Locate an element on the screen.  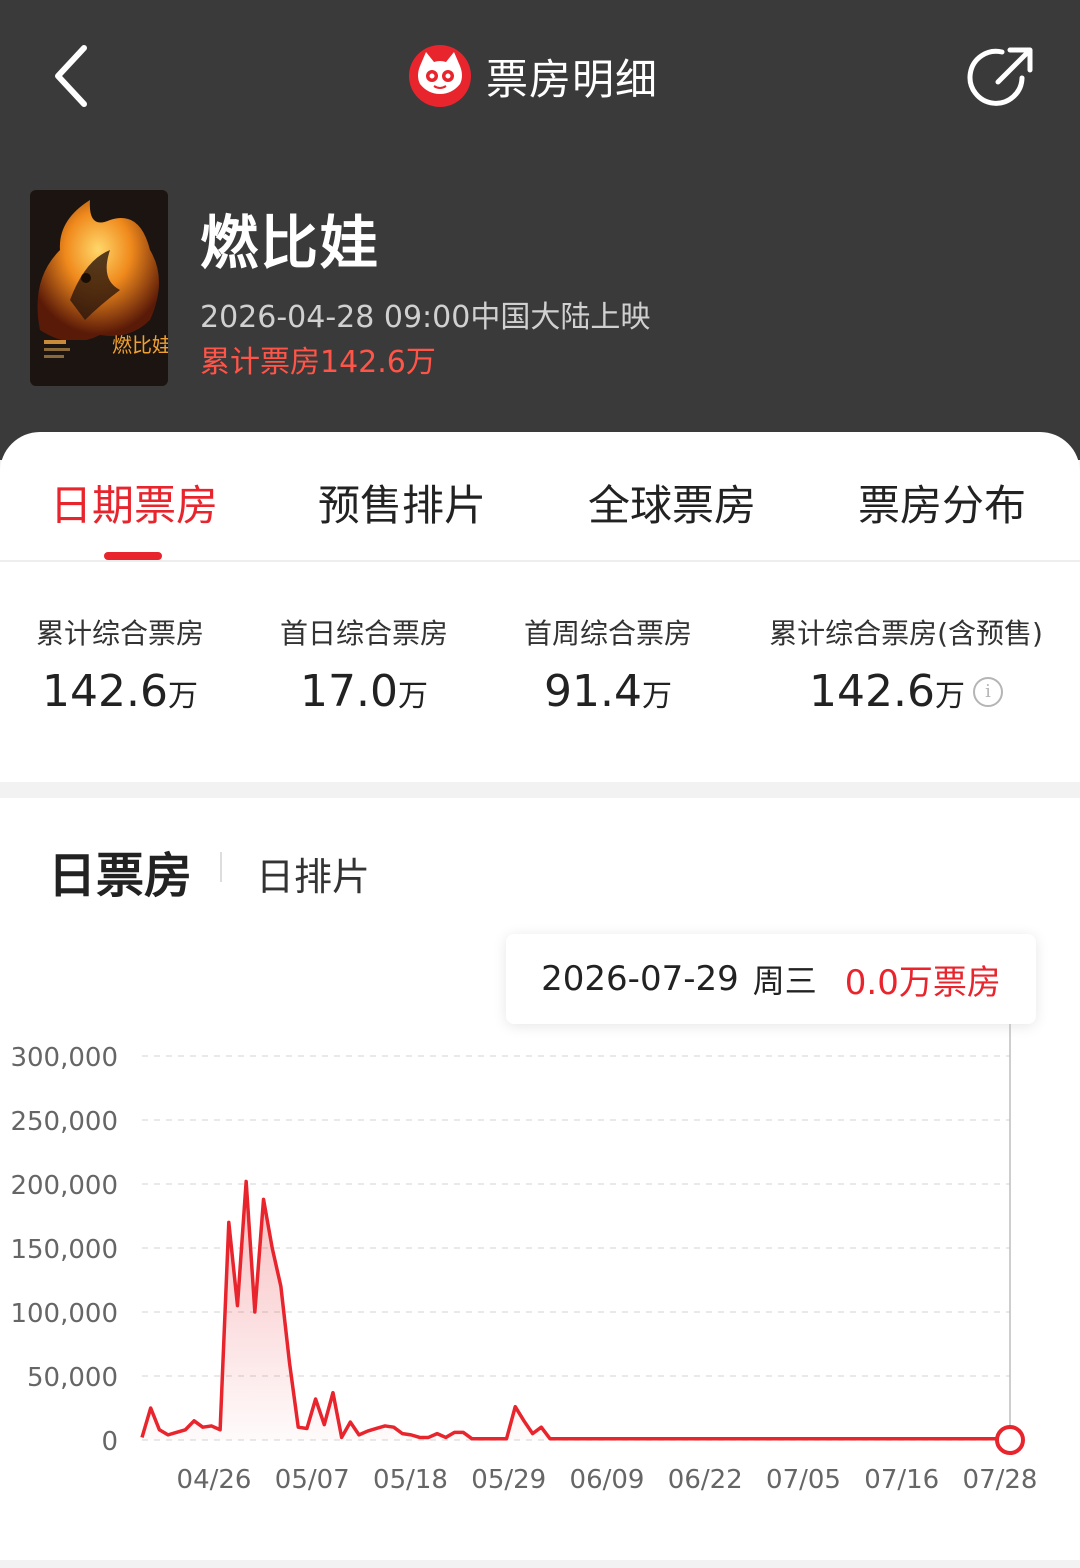
highlight-point is located at coordinates (1010, 1440).